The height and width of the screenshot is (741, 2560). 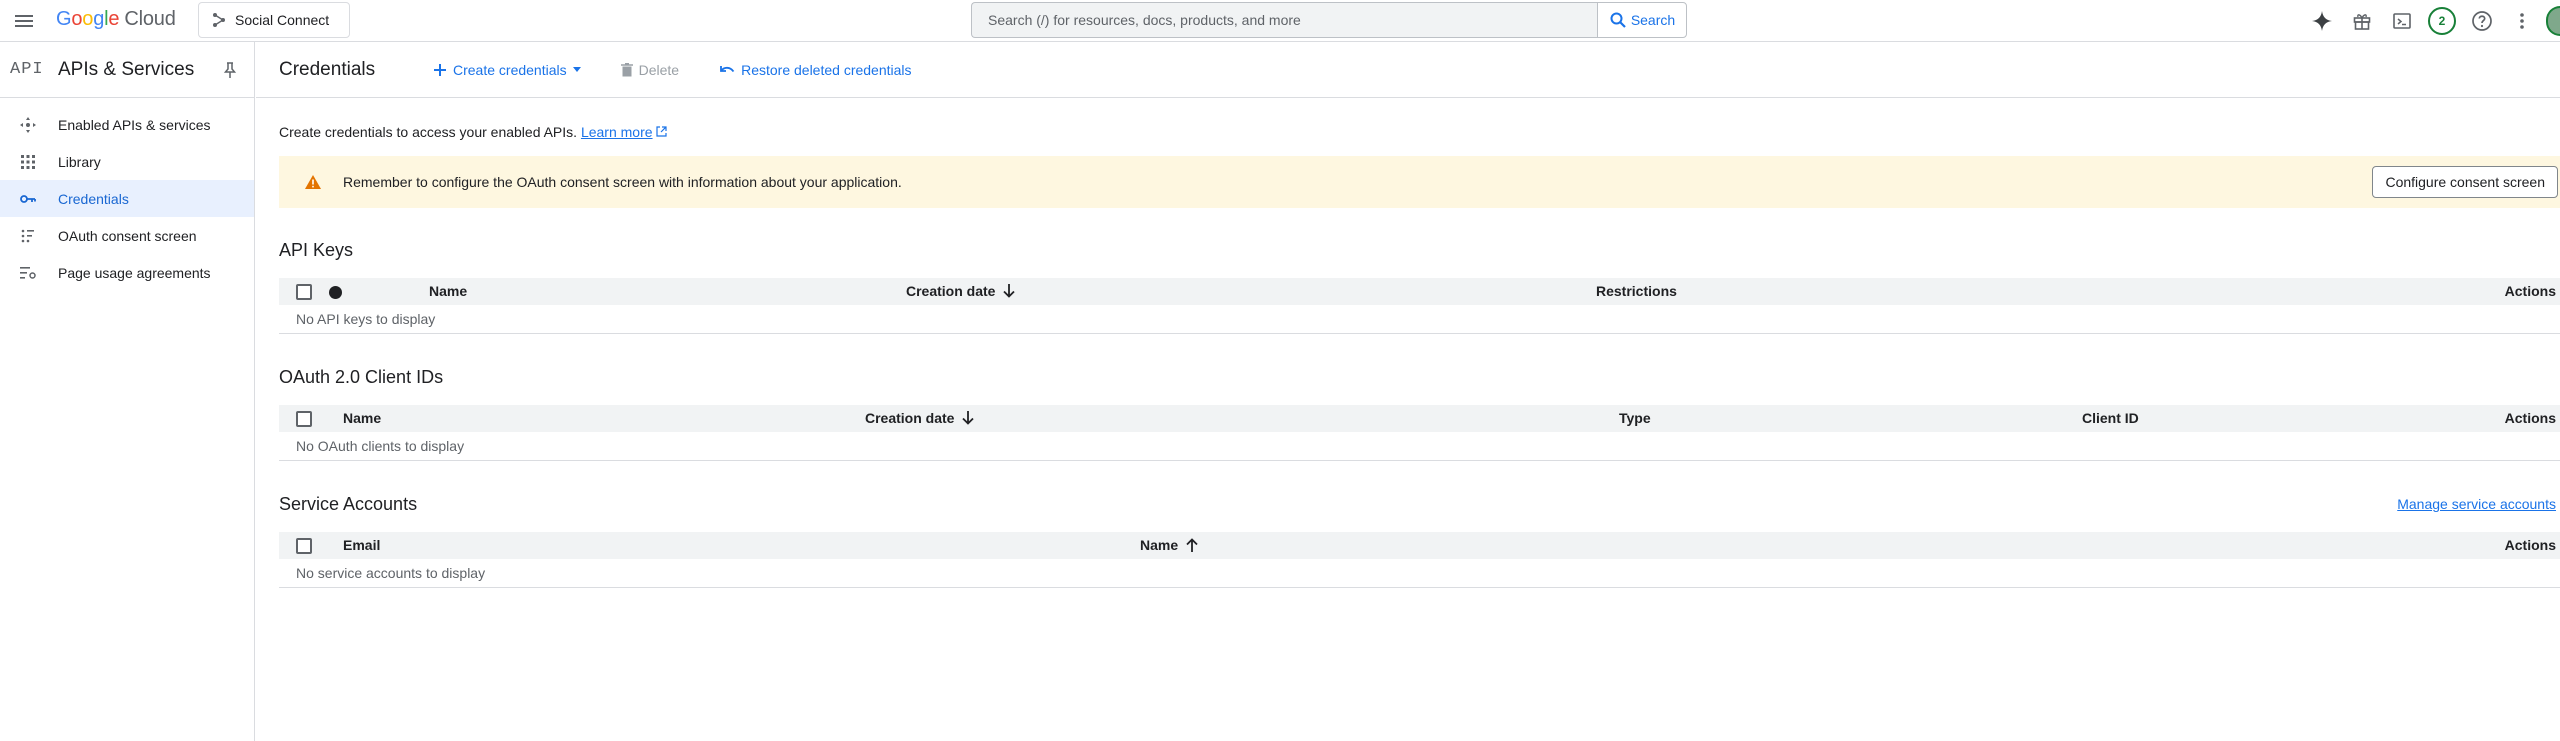 I want to click on delete-button: Delete, so click(x=649, y=70).